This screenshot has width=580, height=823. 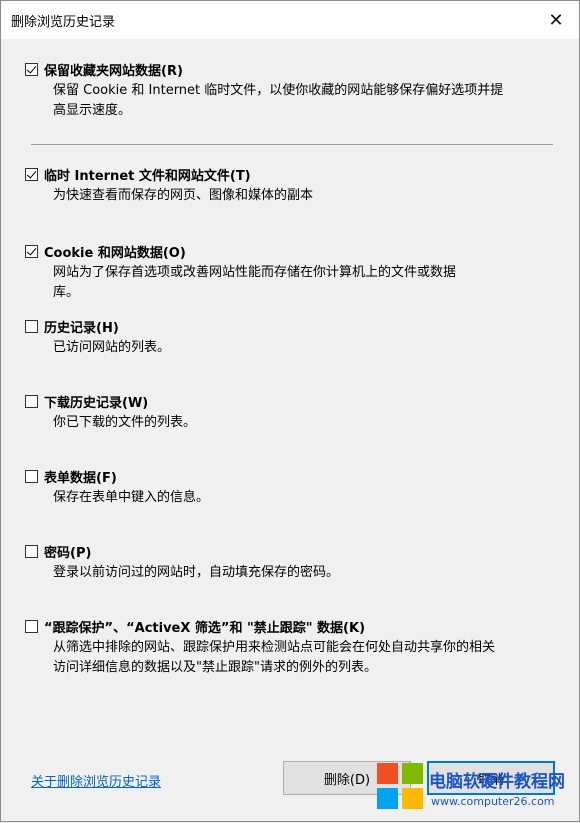 I want to click on close-icon: ✕, so click(x=556, y=20).